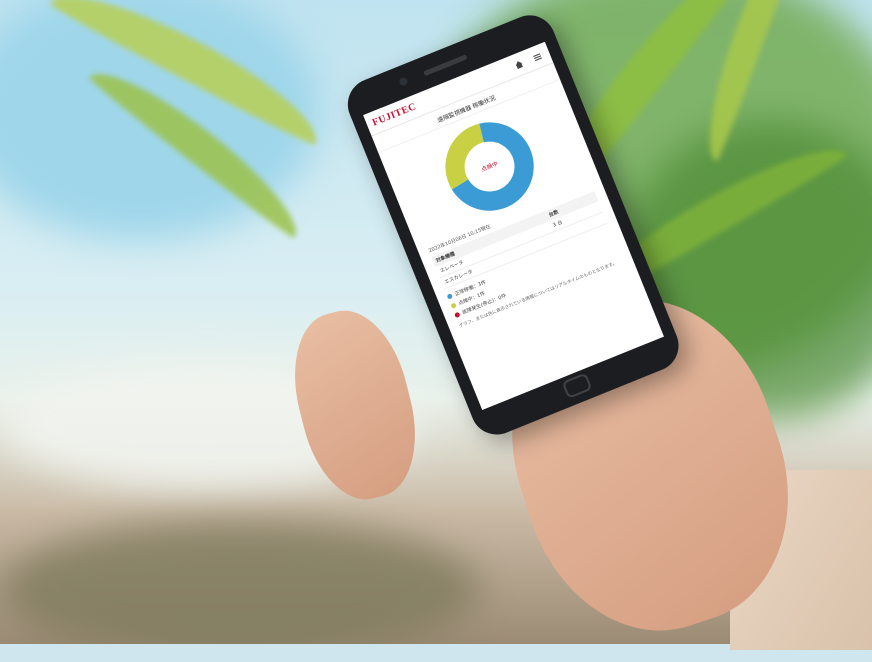 This screenshot has width=872, height=662. I want to click on donut-center-label: 点検中, so click(489, 166).